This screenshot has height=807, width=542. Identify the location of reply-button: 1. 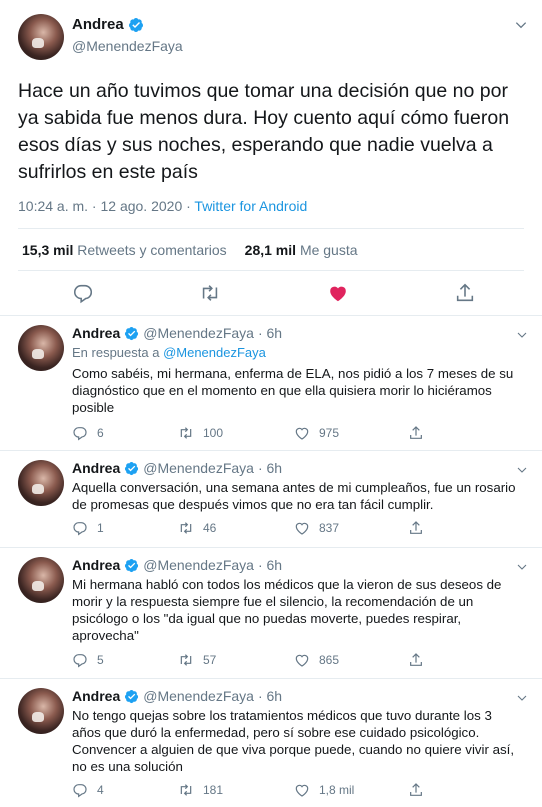
(88, 528).